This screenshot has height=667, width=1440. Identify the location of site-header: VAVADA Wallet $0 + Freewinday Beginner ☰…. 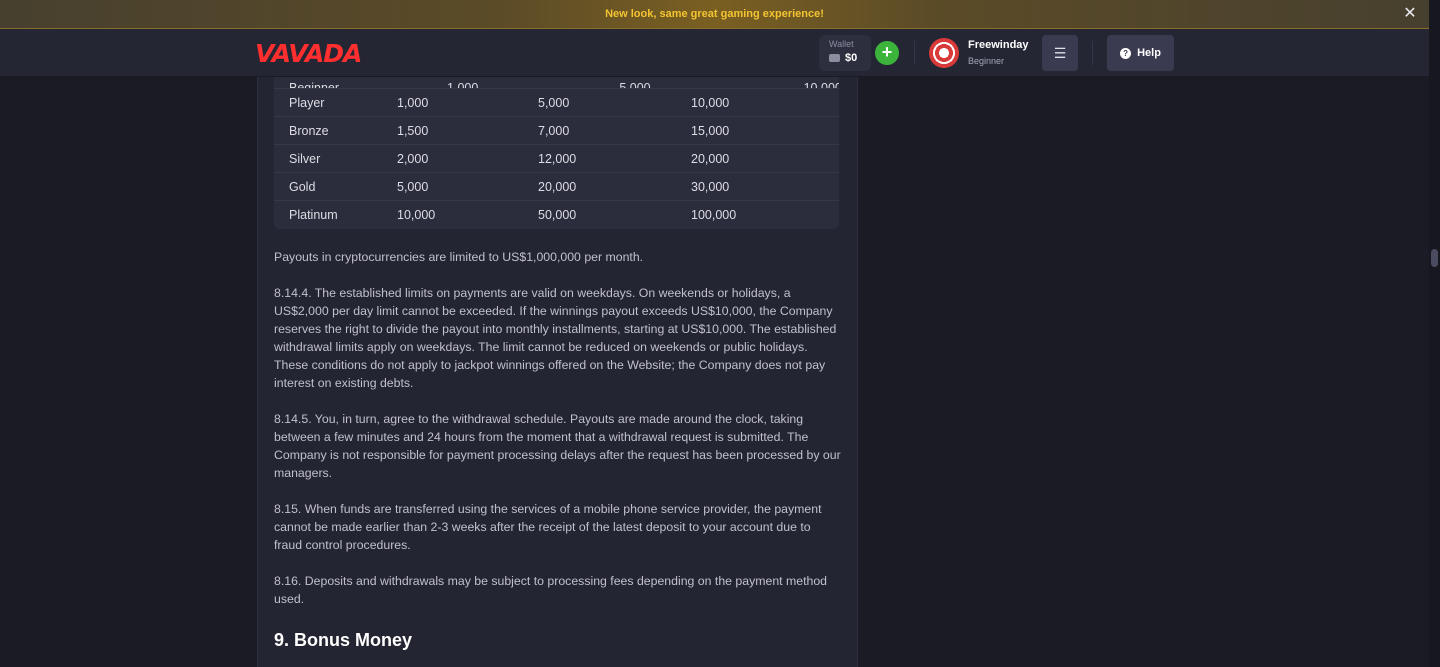
(714, 53).